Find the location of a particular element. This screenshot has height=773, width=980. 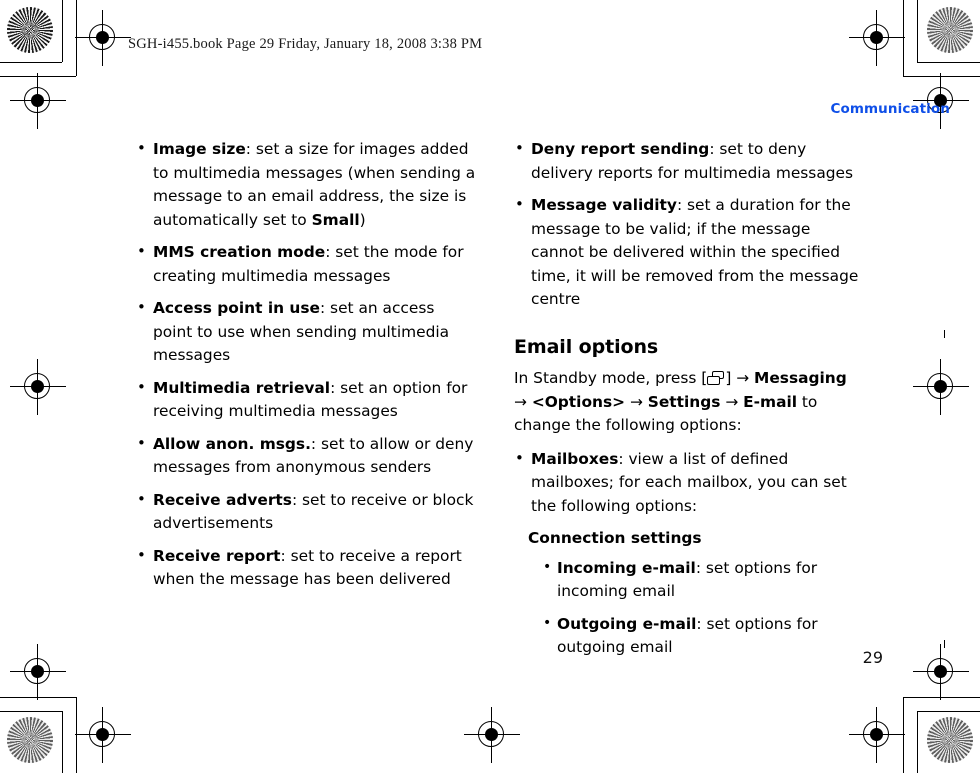

option-term: Image size is located at coordinates (199, 149).